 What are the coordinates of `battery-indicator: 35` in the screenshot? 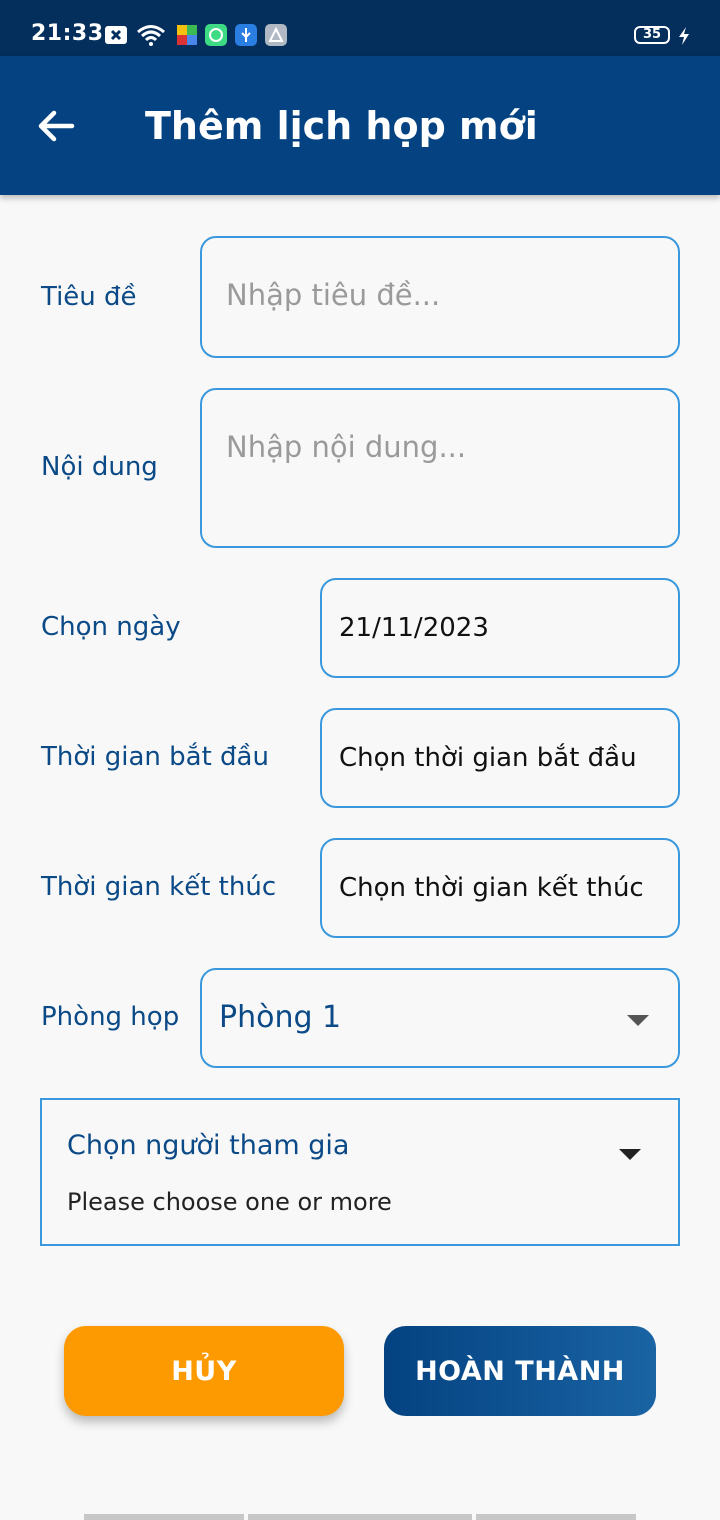 It's located at (652, 35).